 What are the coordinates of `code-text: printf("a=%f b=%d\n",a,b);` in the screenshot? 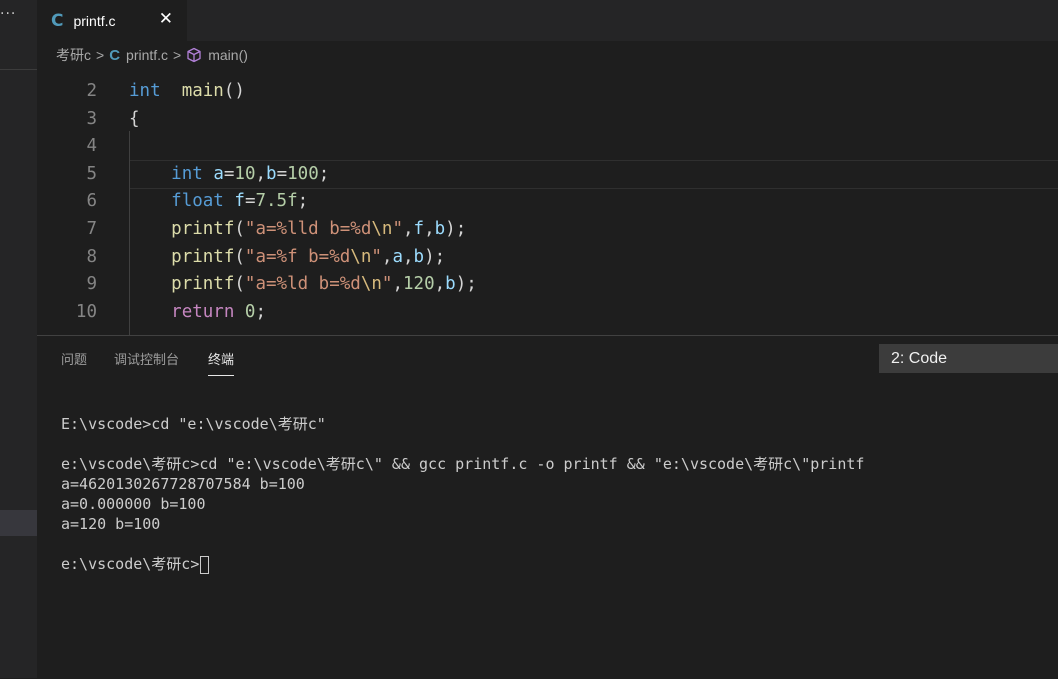 It's located at (287, 257).